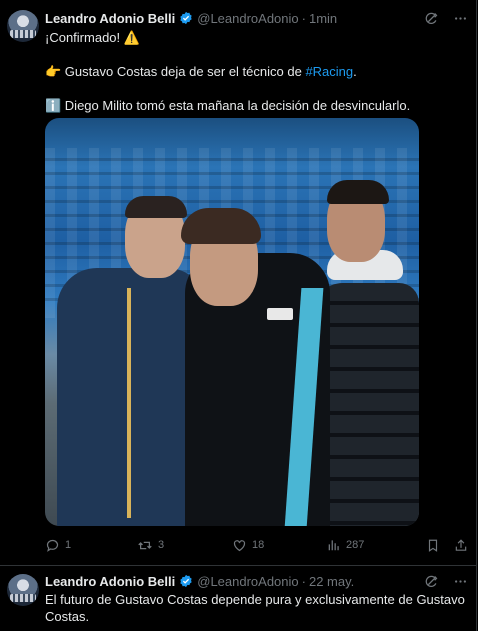 The width and height of the screenshot is (478, 631). Describe the element at coordinates (374, 545) in the screenshot. I see `views-button: 287` at that location.